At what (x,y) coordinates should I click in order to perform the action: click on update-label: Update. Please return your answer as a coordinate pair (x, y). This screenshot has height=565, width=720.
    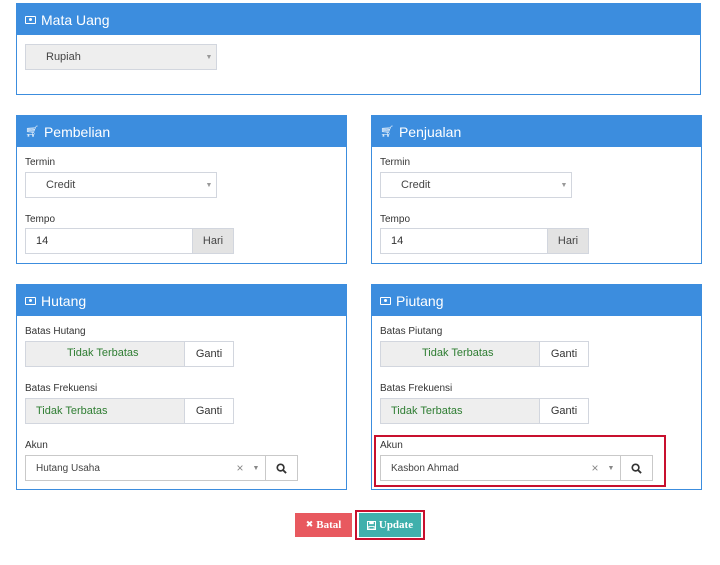
    Looking at the image, I should click on (396, 525).